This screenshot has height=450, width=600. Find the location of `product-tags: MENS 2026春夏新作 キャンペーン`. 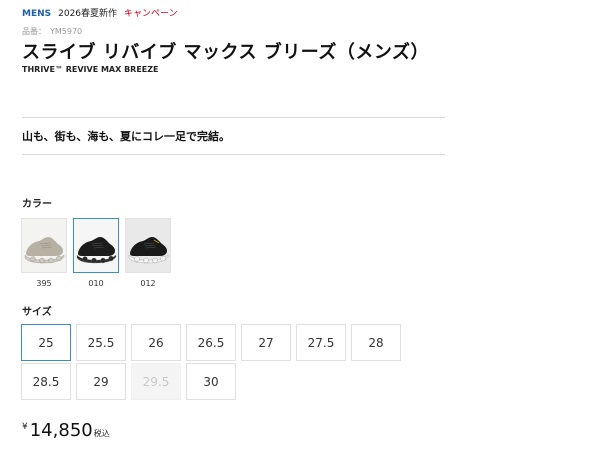

product-tags: MENS 2026春夏新作 キャンペーン is located at coordinates (100, 12).